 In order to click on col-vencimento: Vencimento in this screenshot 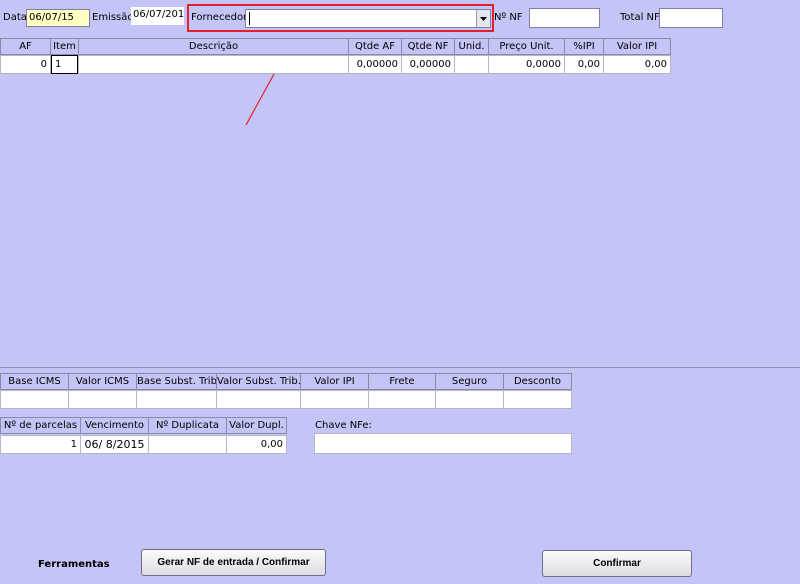, I will do `click(114, 425)`.